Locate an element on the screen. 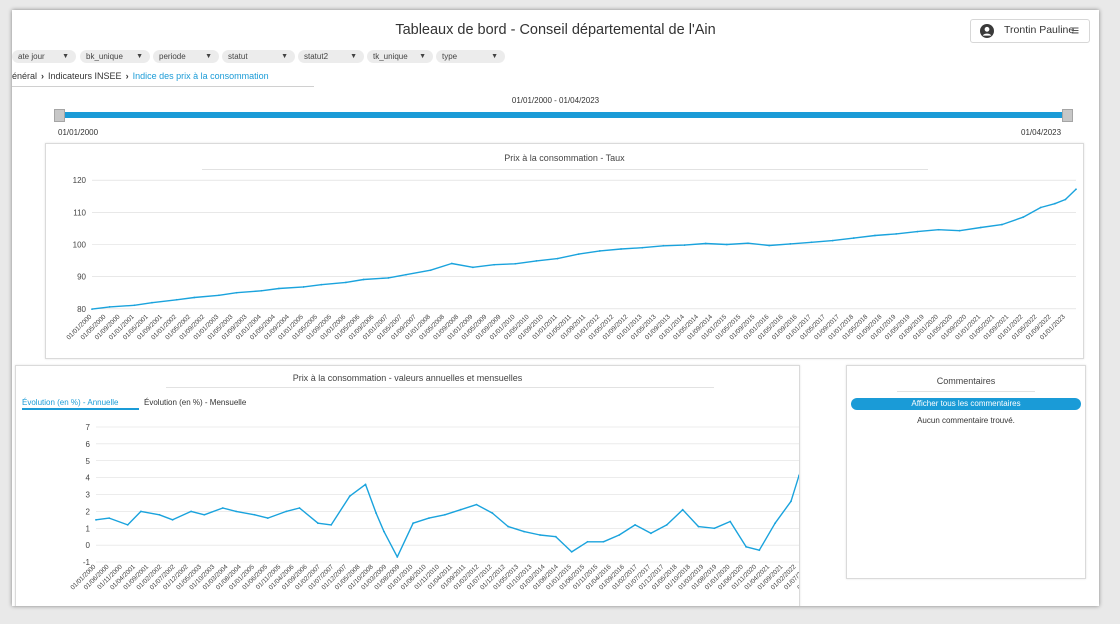 The width and height of the screenshot is (1120, 624). user-menu: Trontin Pauline ≡ is located at coordinates (1030, 31).